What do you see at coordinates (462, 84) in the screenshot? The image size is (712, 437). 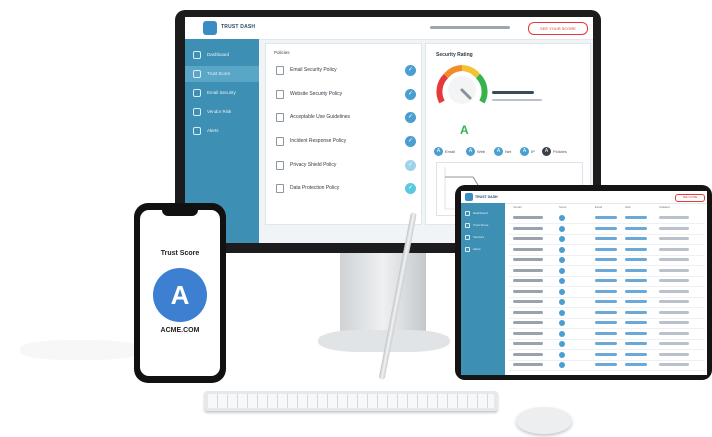 I see `rating-gauge` at bounding box center [462, 84].